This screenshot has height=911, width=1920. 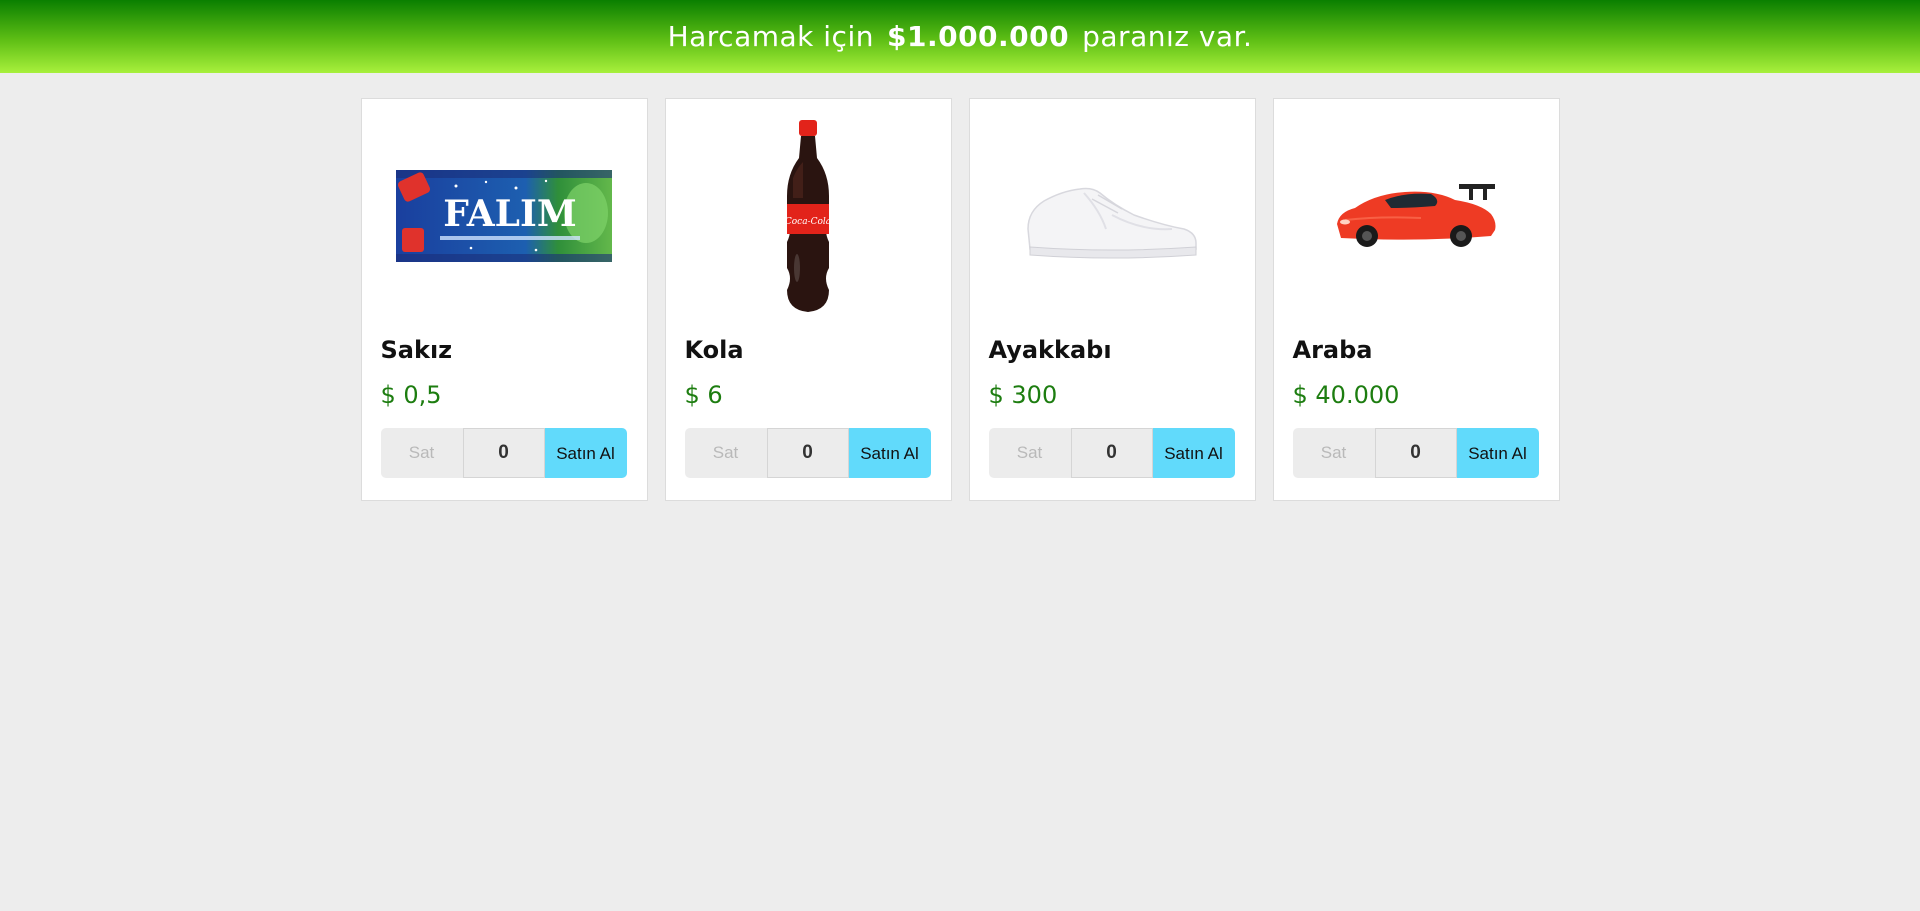 I want to click on product-image-sakiz: FALIM, so click(x=504, y=216).